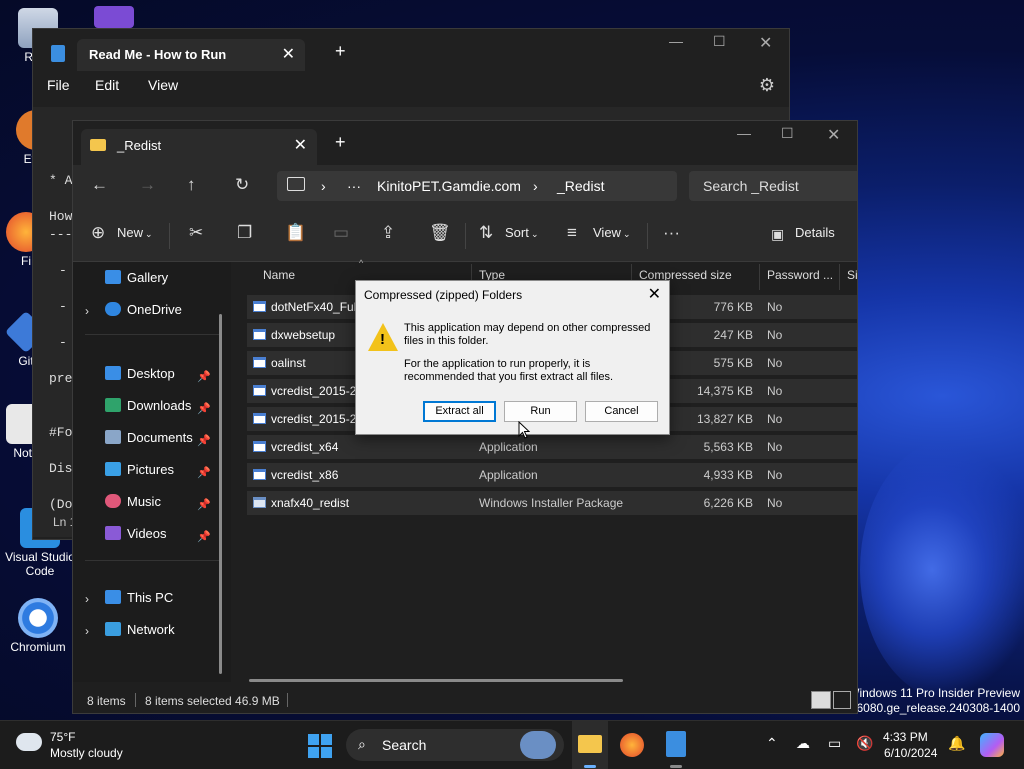  I want to click on nav-item-this-pc: This PC, so click(139, 597).